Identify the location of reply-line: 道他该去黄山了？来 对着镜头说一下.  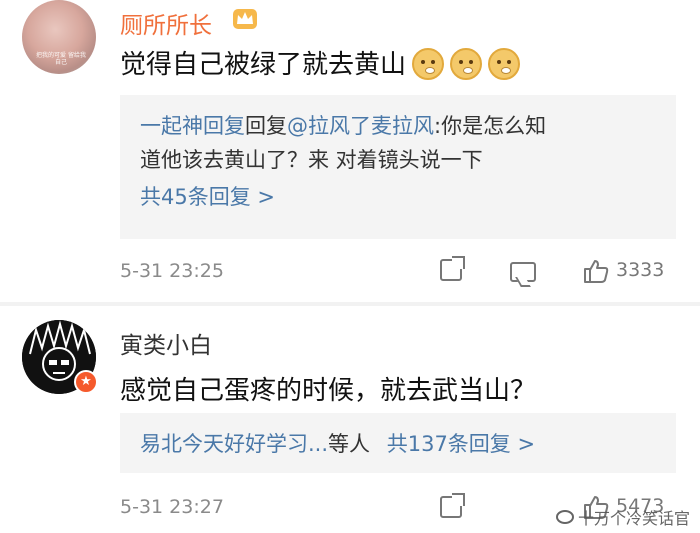
(398, 160).